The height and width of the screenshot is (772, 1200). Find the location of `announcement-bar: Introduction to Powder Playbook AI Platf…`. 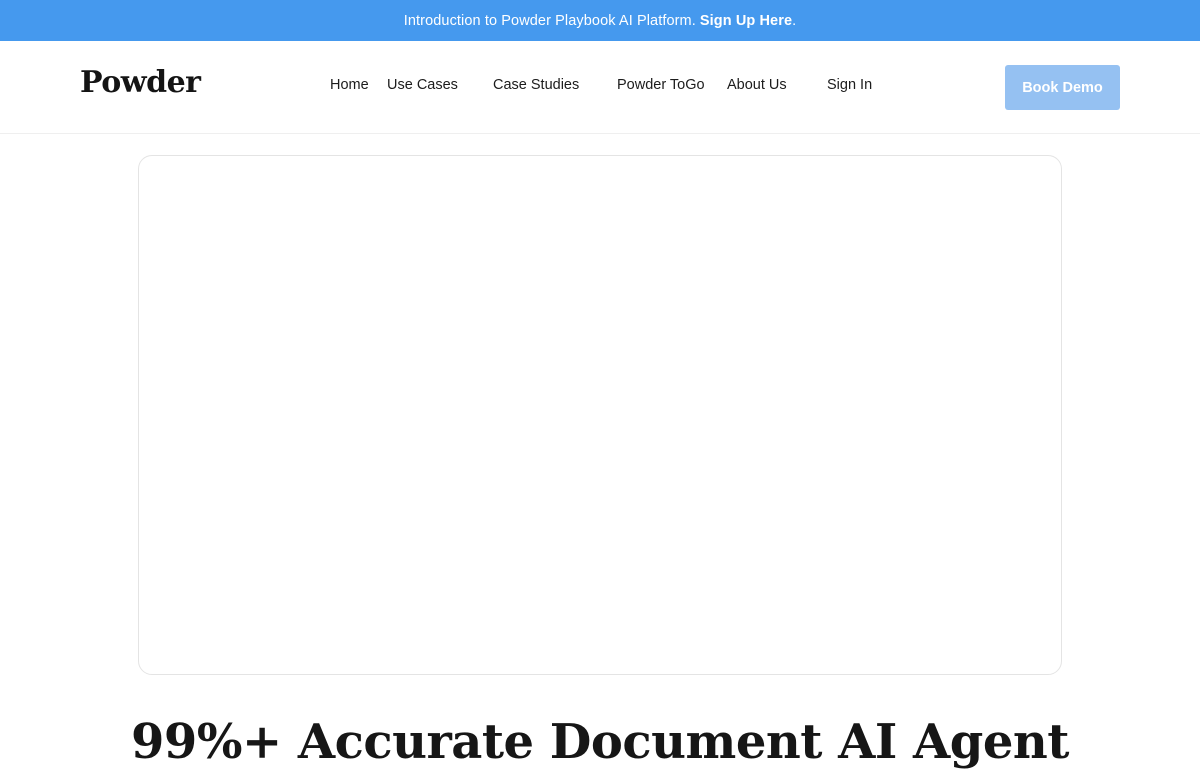

announcement-bar: Introduction to Powder Playbook AI Platf… is located at coordinates (600, 20).